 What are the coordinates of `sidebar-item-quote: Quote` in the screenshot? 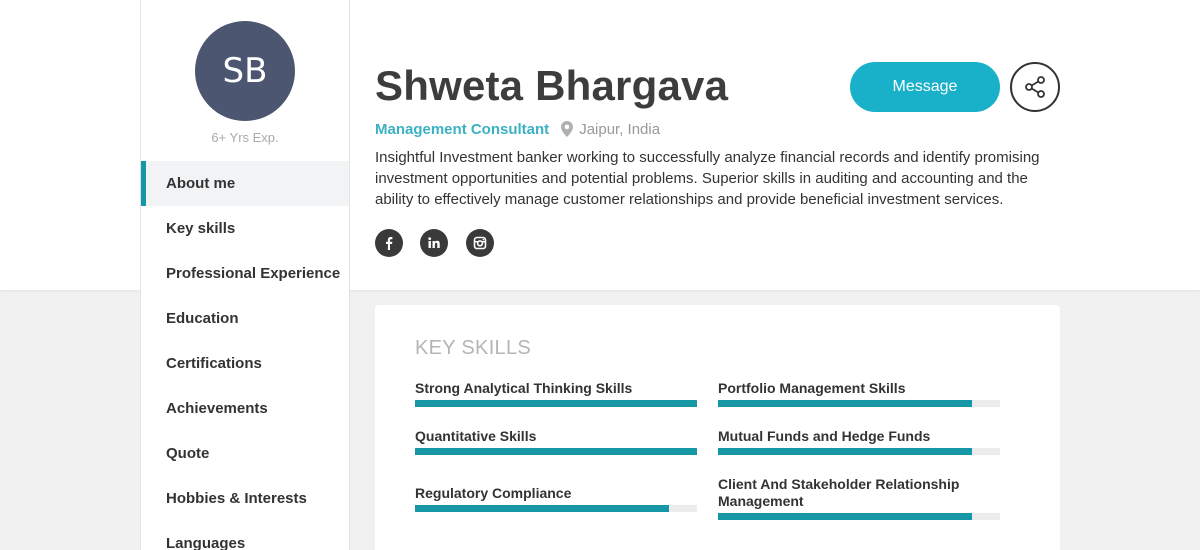 It's located at (245, 453).